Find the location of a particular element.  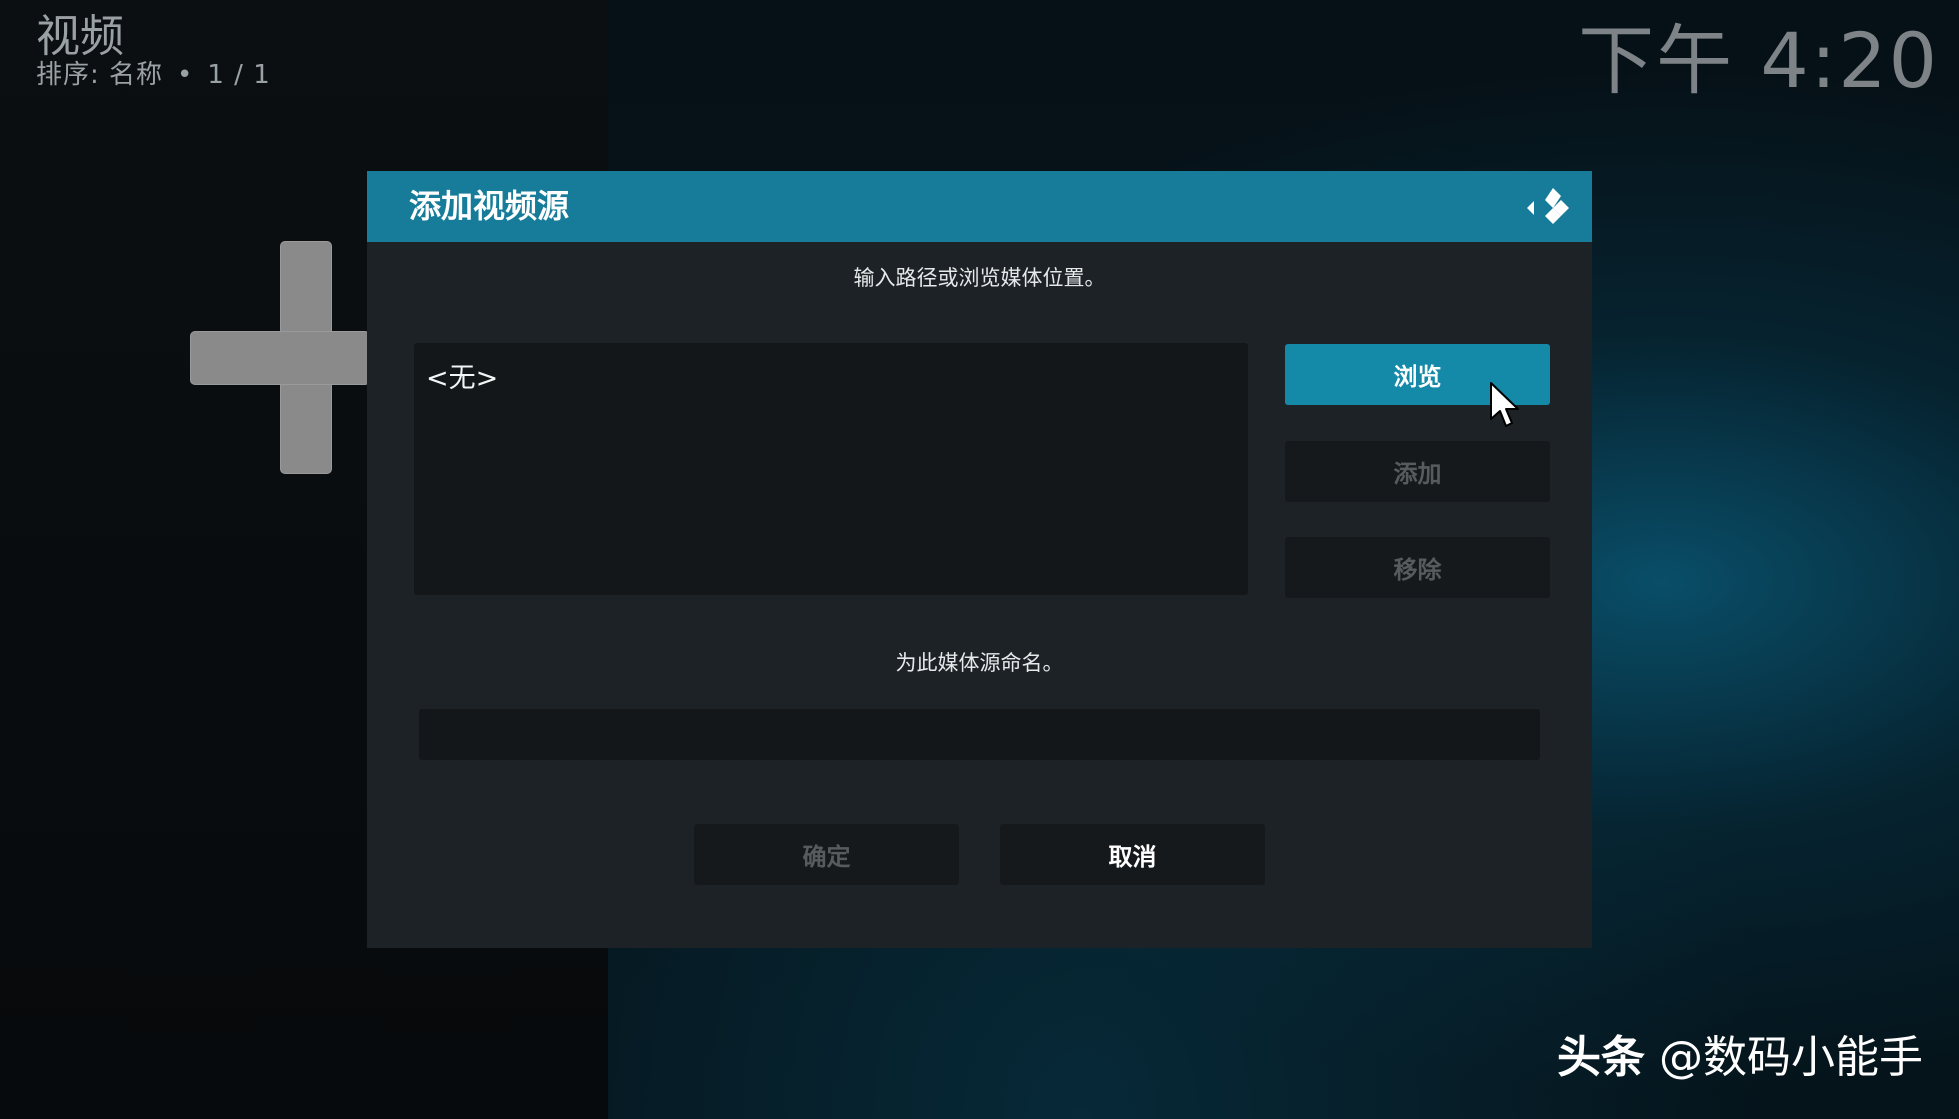

source-name-label: 为此媒体源命名。 is located at coordinates (979, 663).